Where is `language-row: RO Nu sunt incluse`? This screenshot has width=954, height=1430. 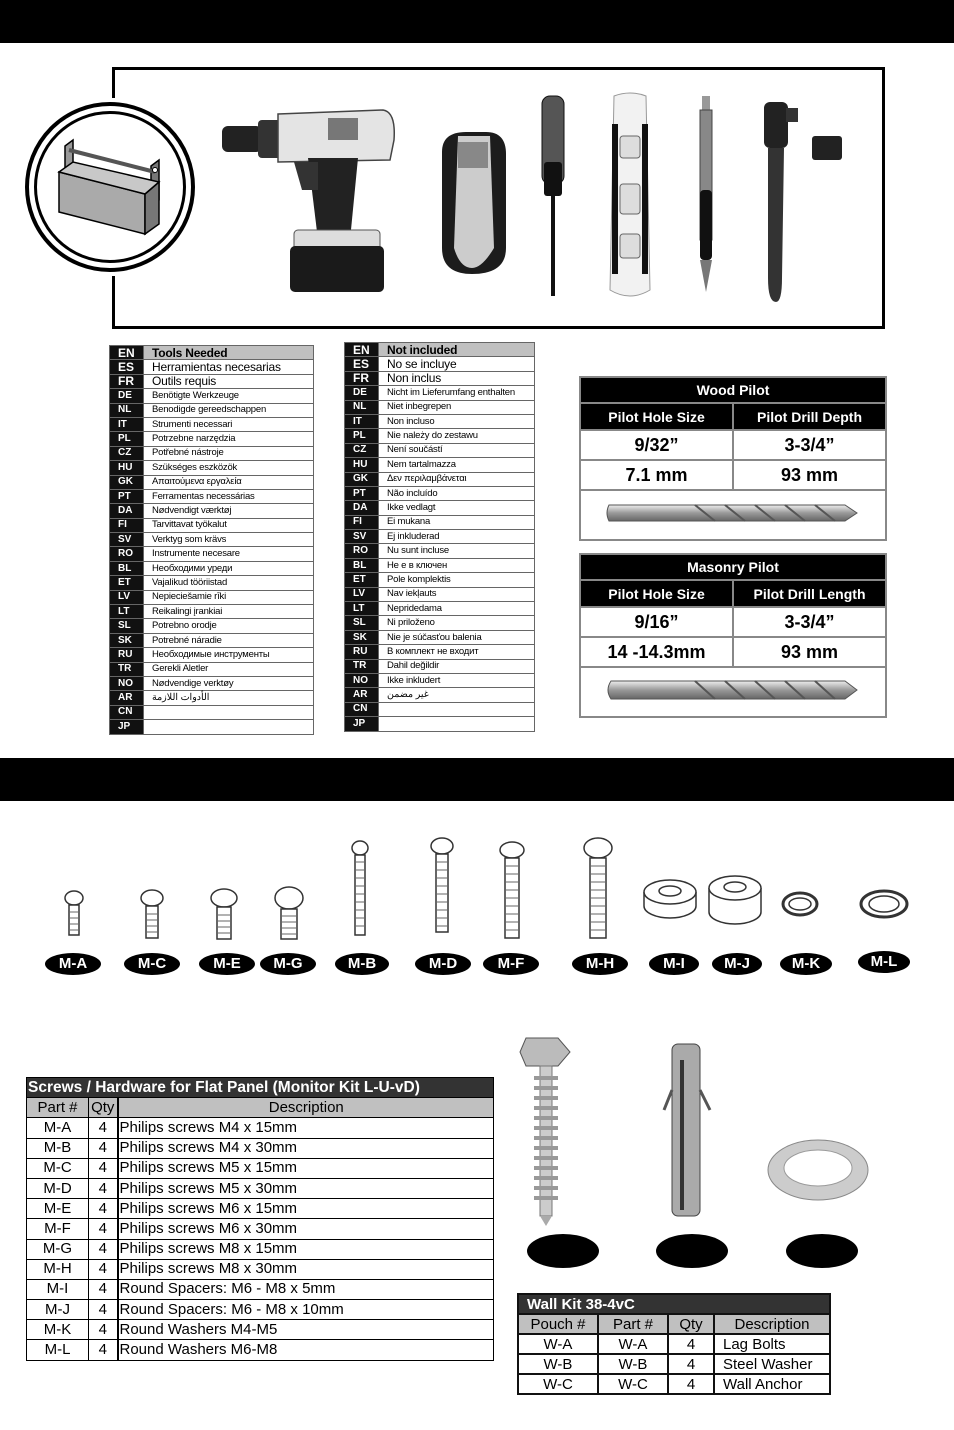
language-row: RO Nu sunt incluse is located at coordinates (439, 551).